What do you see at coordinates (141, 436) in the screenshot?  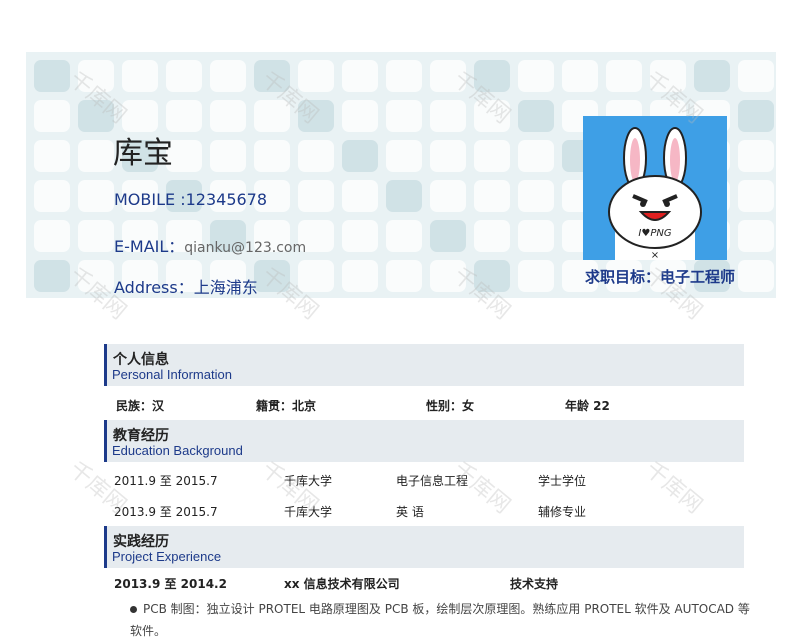 I see `section-title: 教育经历` at bounding box center [141, 436].